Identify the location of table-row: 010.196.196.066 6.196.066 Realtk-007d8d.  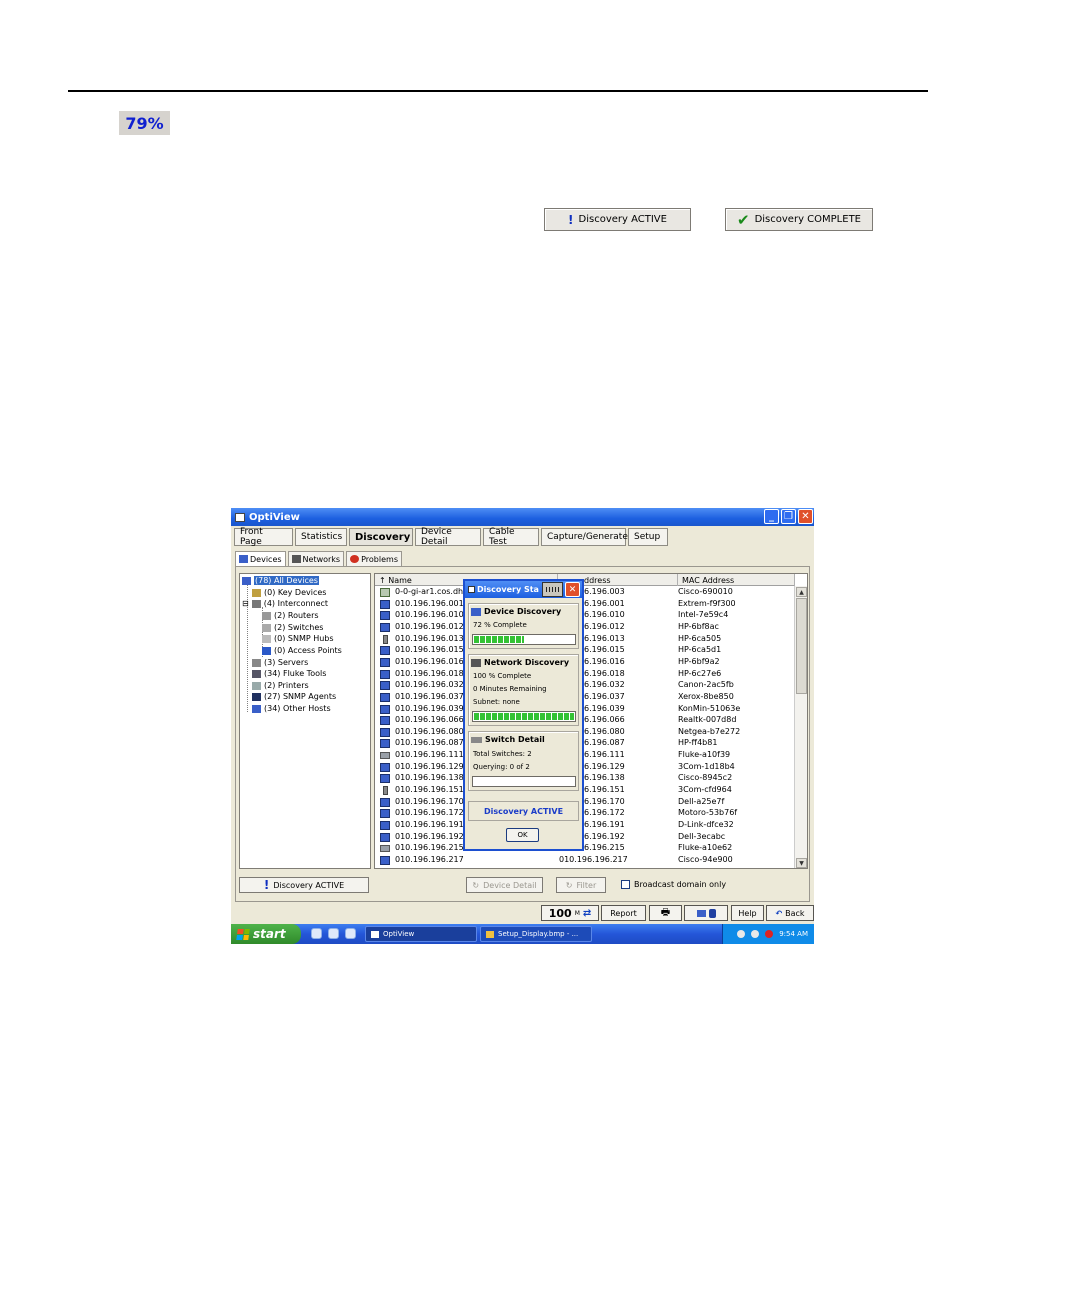
(585, 721).